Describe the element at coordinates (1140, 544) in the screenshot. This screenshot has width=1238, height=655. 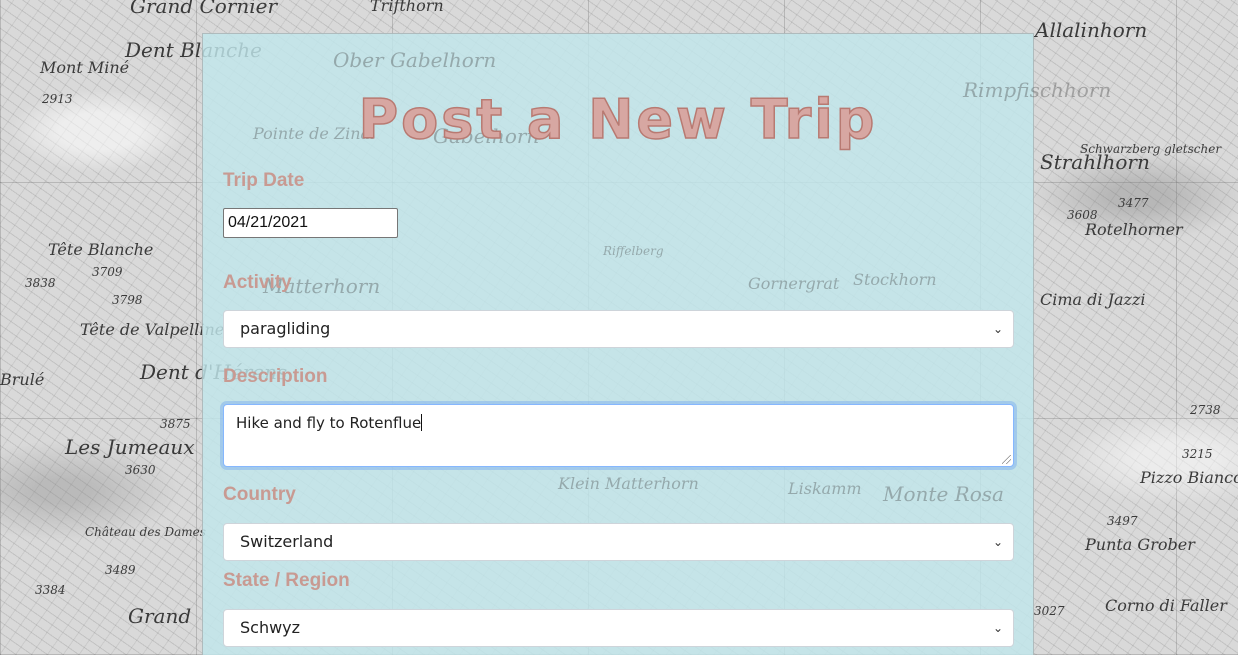
I see `map-label: Punta Grober` at that location.